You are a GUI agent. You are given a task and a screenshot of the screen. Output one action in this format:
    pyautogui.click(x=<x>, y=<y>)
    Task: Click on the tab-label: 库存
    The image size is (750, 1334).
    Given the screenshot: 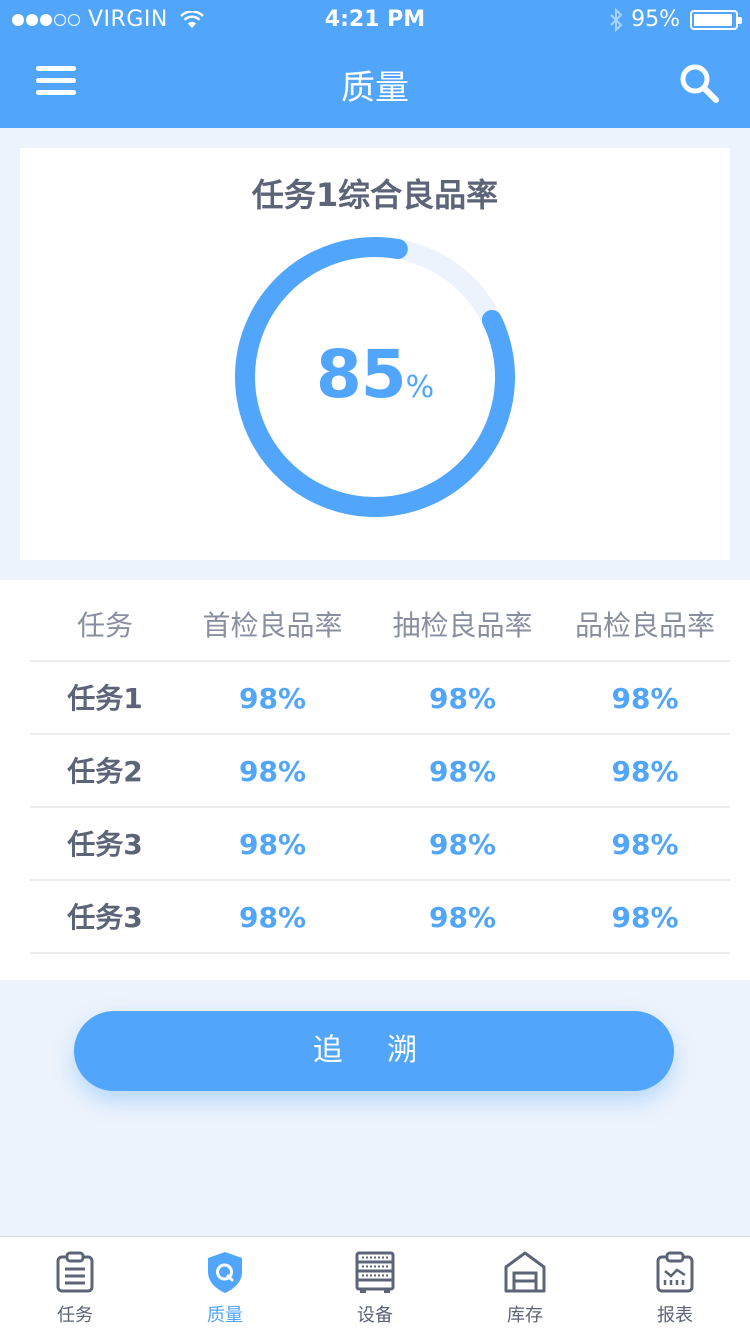 What is the action you would take?
    pyautogui.click(x=525, y=1315)
    